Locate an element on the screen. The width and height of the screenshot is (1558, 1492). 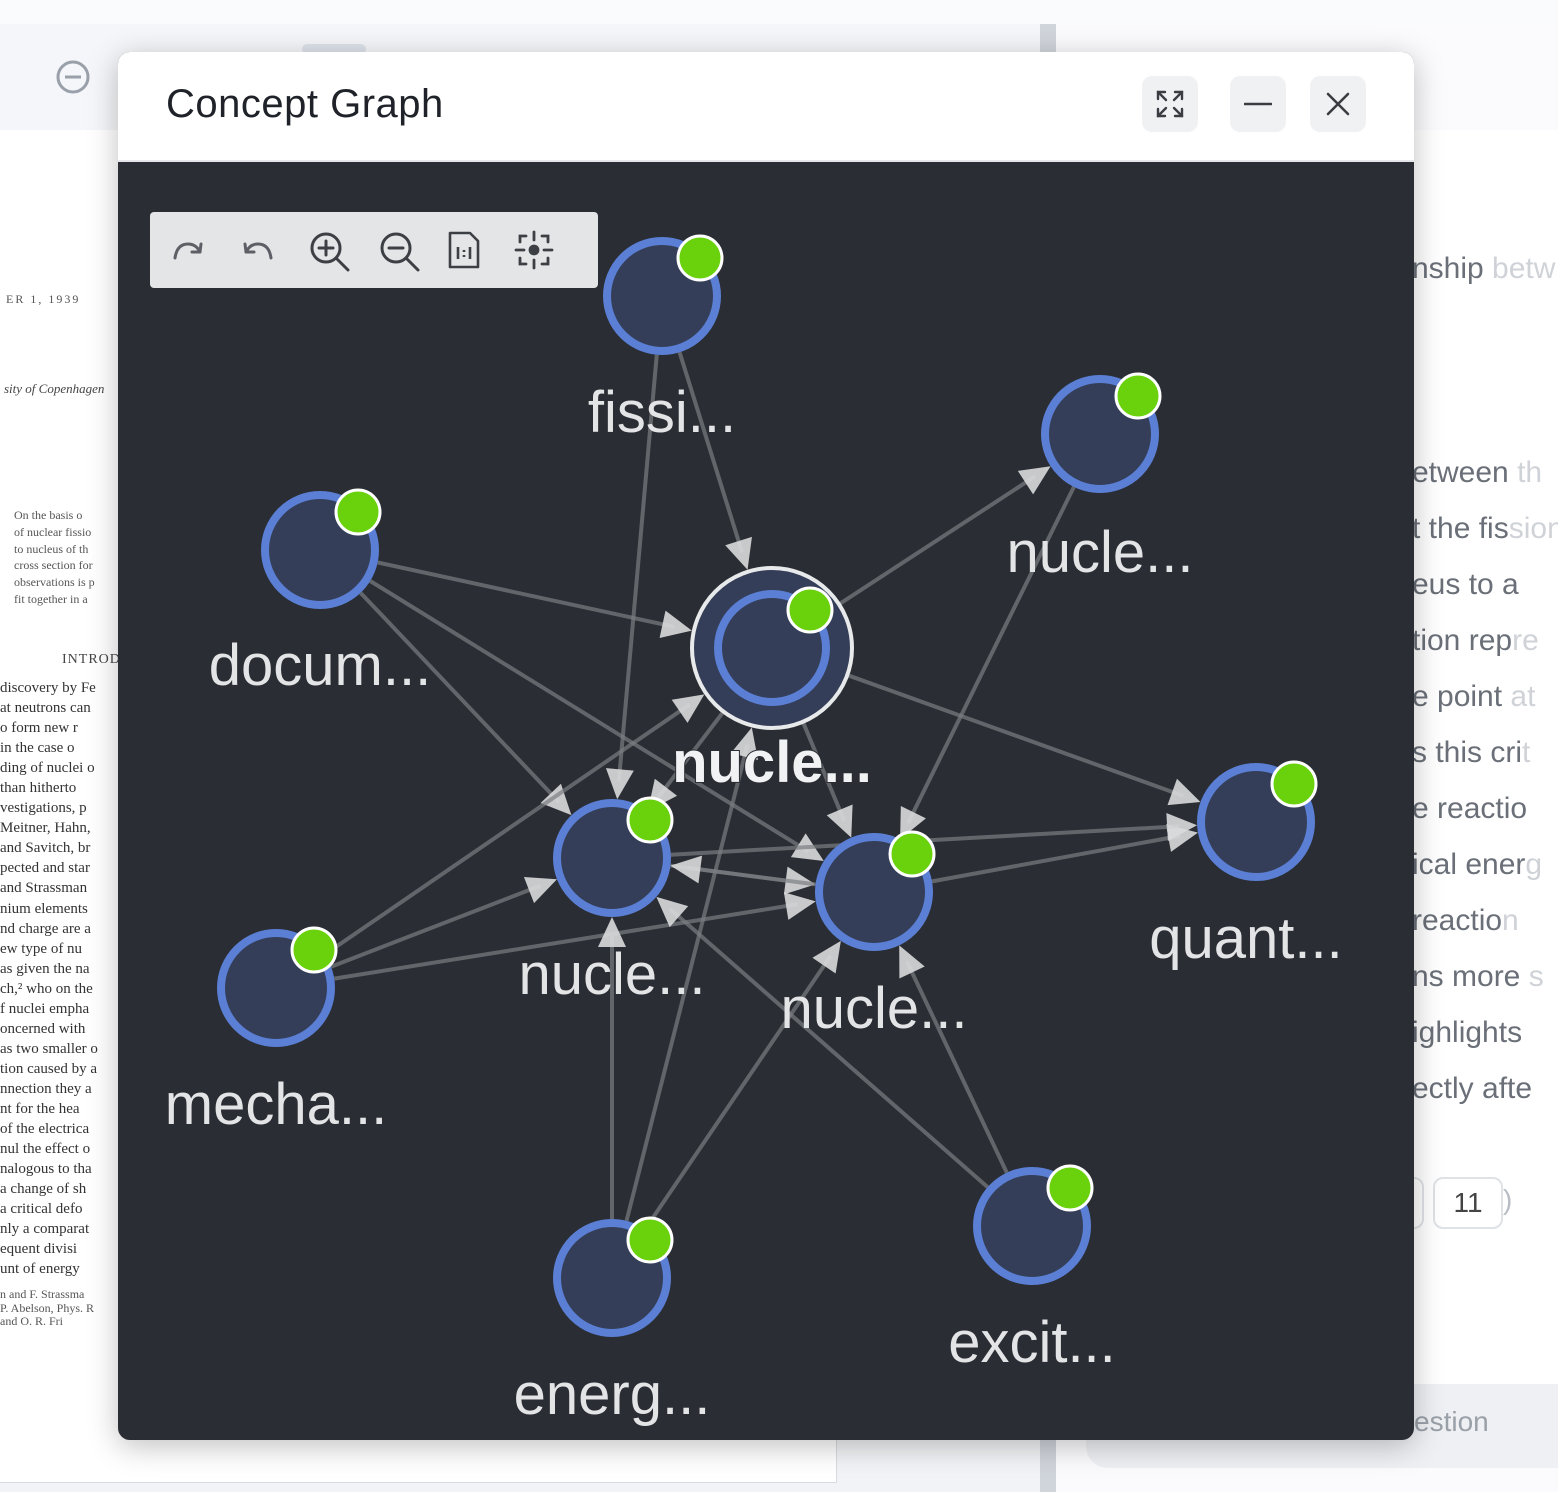
paper-section-heading: INTROD is located at coordinates (91, 659).